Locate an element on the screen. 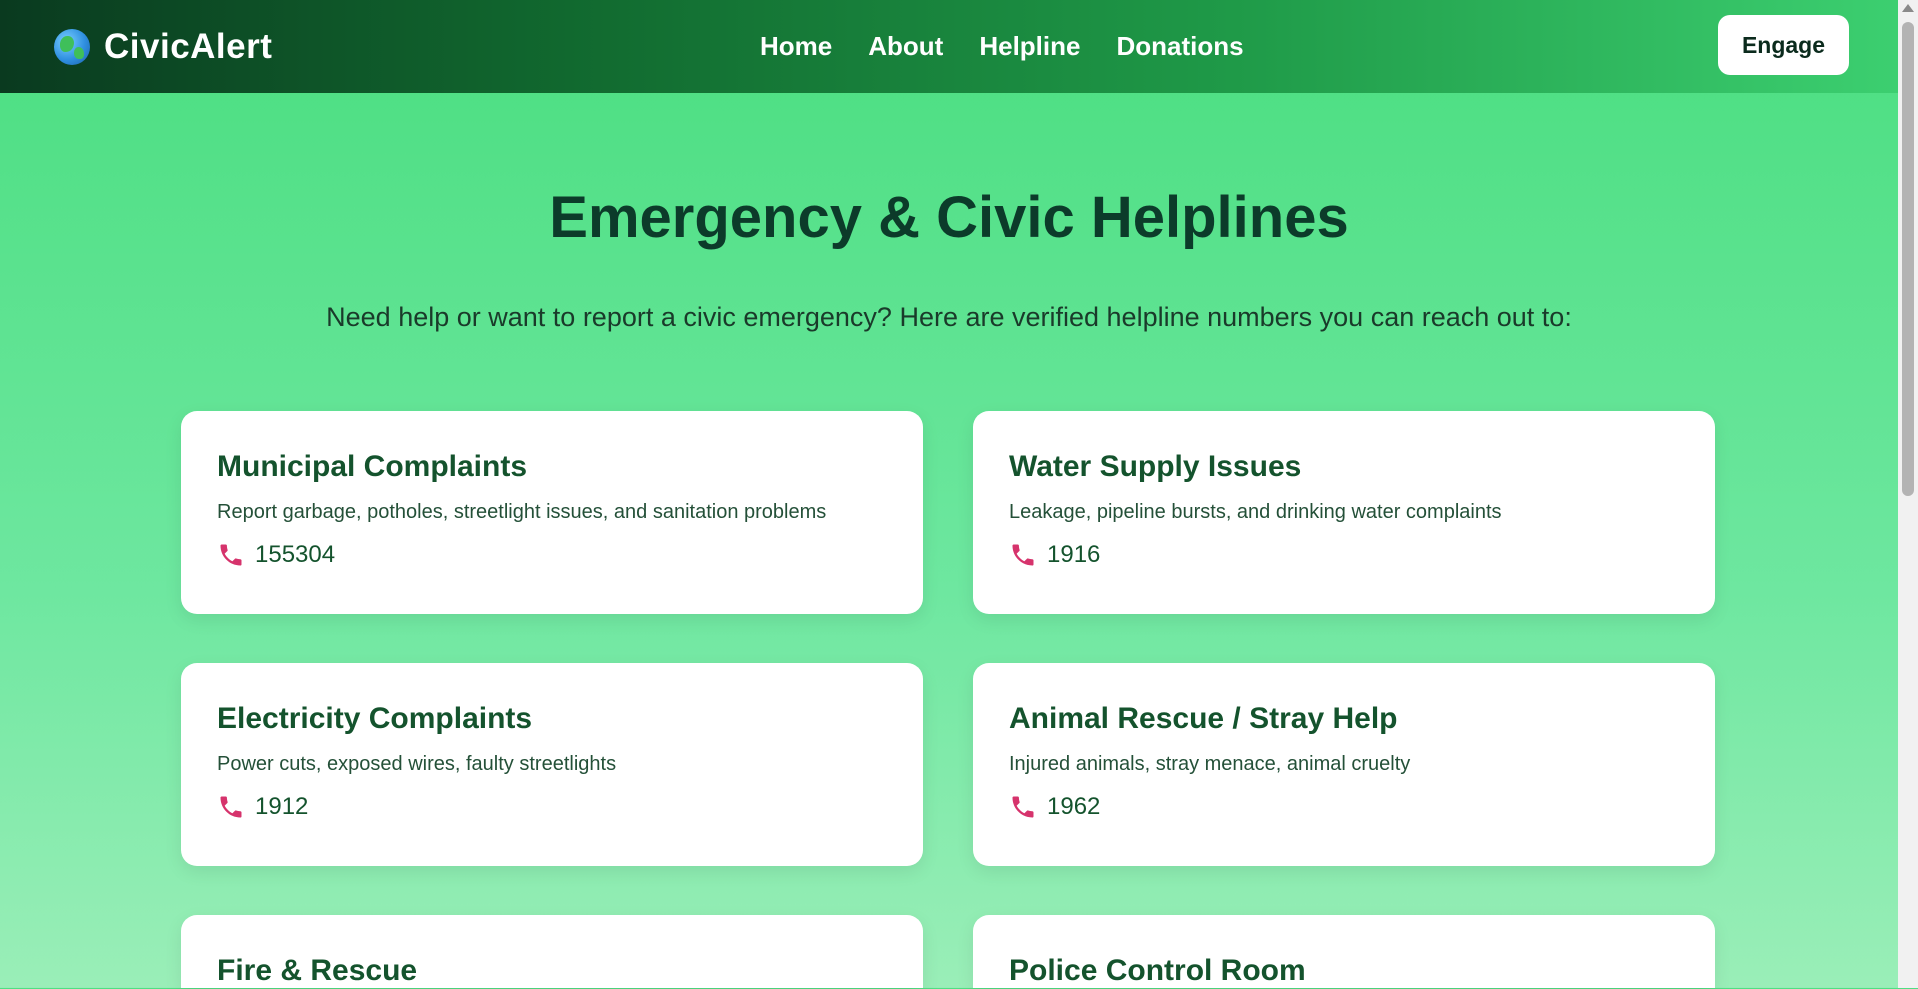 The width and height of the screenshot is (1918, 989). main-nav: Home About Helpline Donations is located at coordinates (1002, 46).